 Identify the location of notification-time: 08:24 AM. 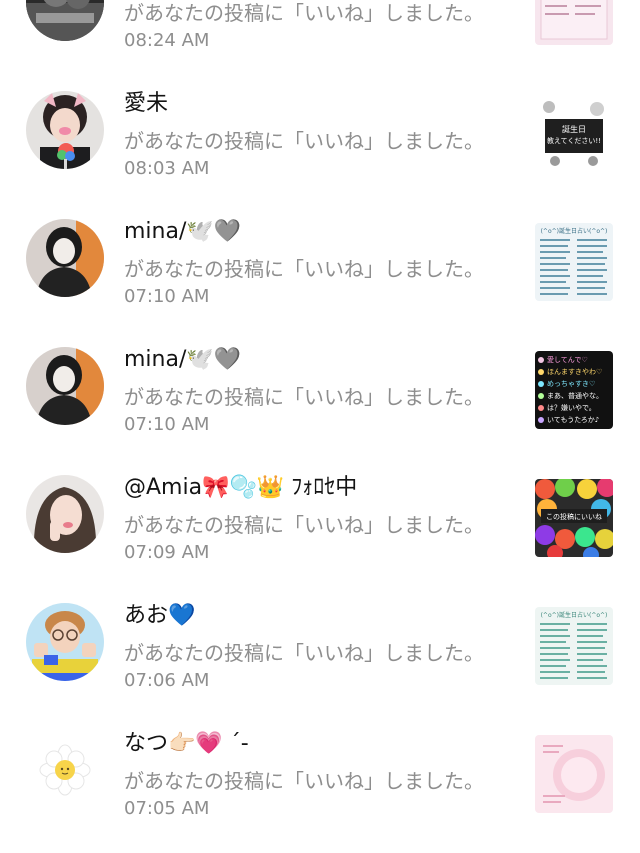
(167, 40).